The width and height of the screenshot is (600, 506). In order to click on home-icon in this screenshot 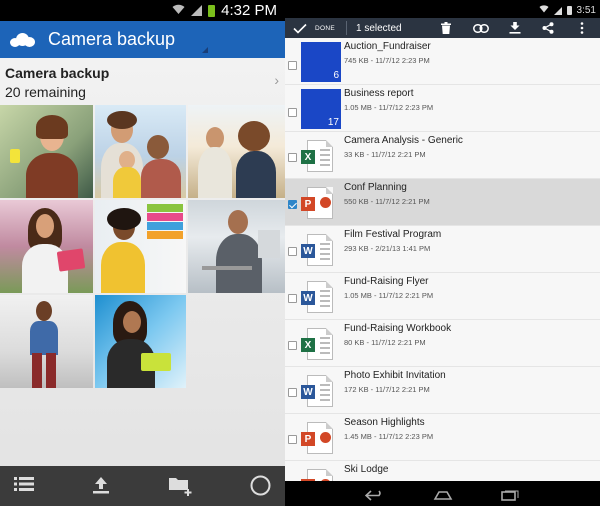, I will do `click(443, 497)`.